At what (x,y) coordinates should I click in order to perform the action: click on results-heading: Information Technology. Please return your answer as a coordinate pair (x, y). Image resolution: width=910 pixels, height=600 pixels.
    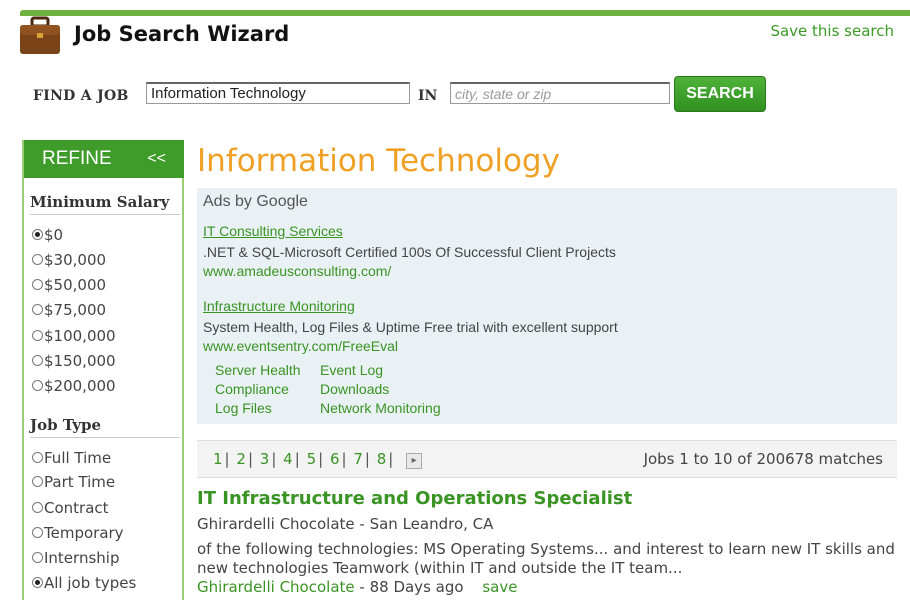
    Looking at the image, I should click on (378, 161).